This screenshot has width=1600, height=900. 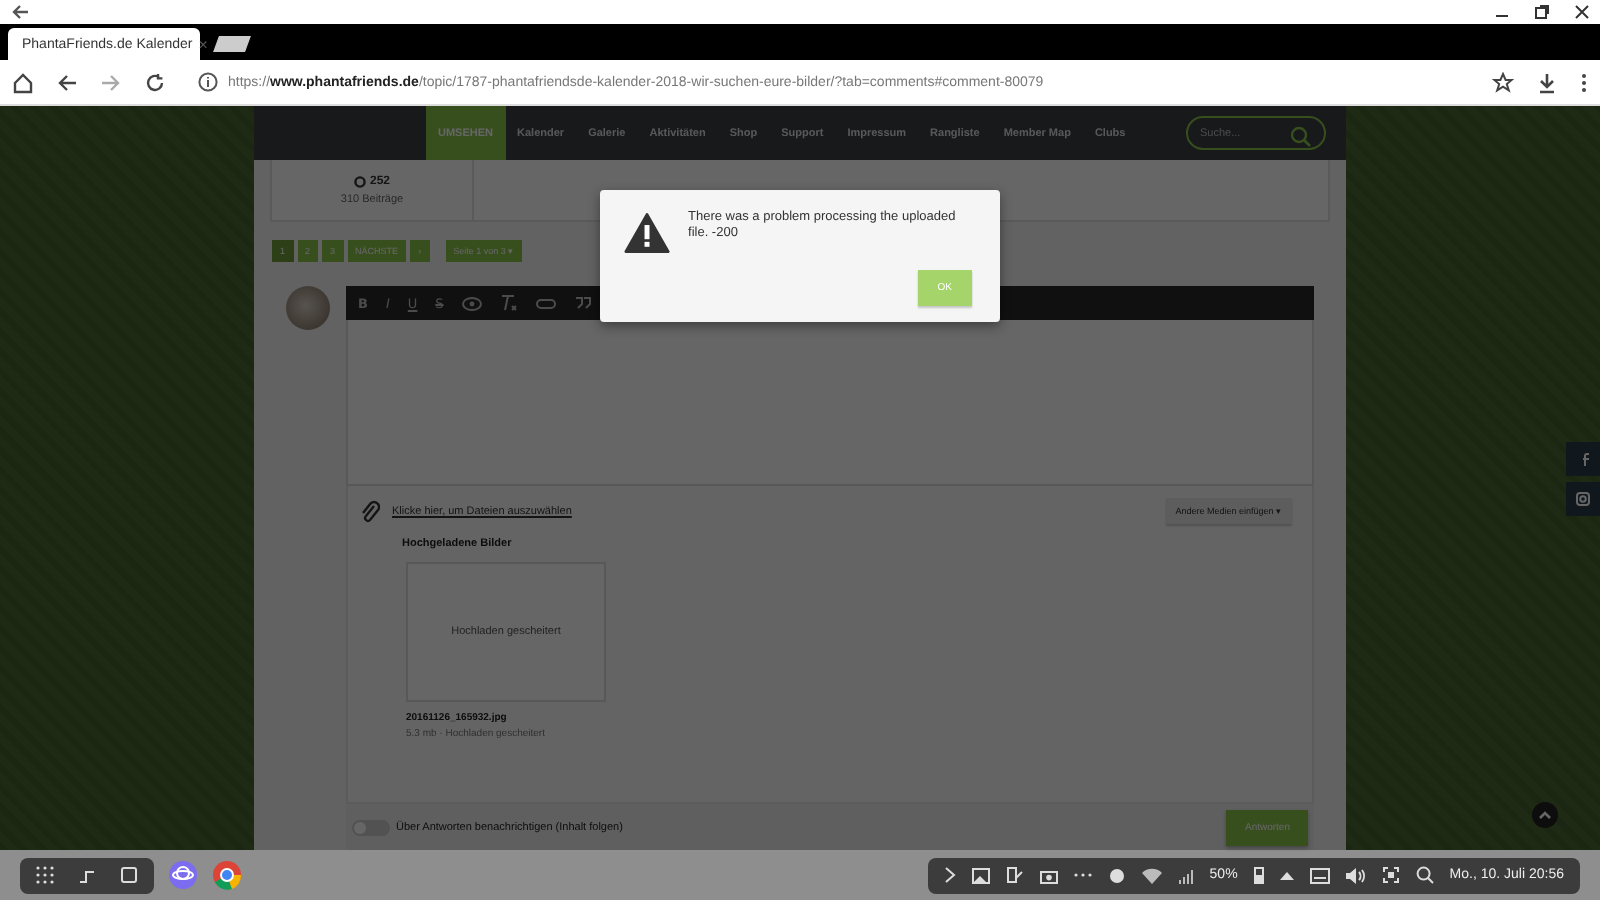 I want to click on window-icon, so click(x=129, y=875).